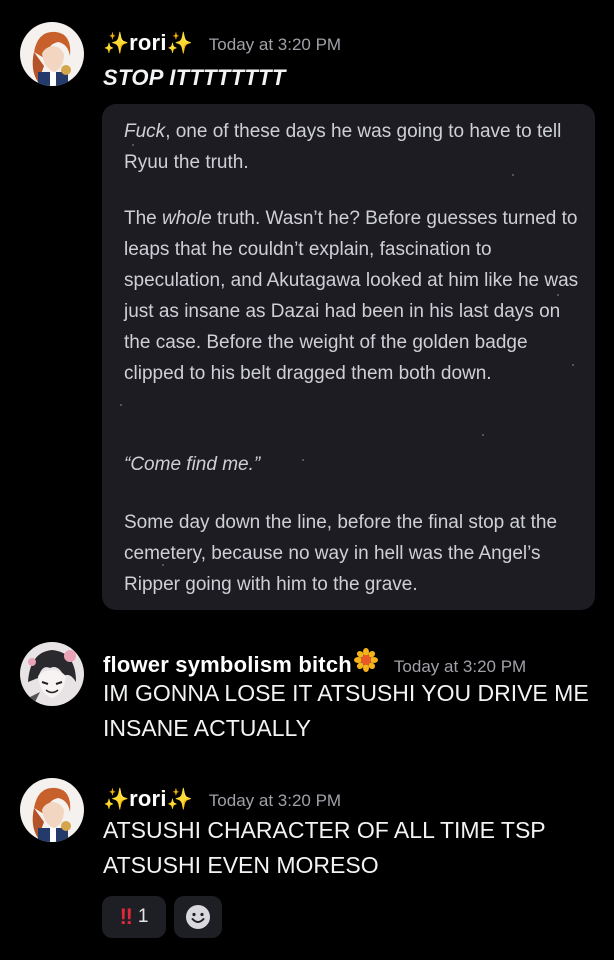 This screenshot has height=960, width=614. Describe the element at coordinates (143, 218) in the screenshot. I see `excerpt-text: The` at that location.